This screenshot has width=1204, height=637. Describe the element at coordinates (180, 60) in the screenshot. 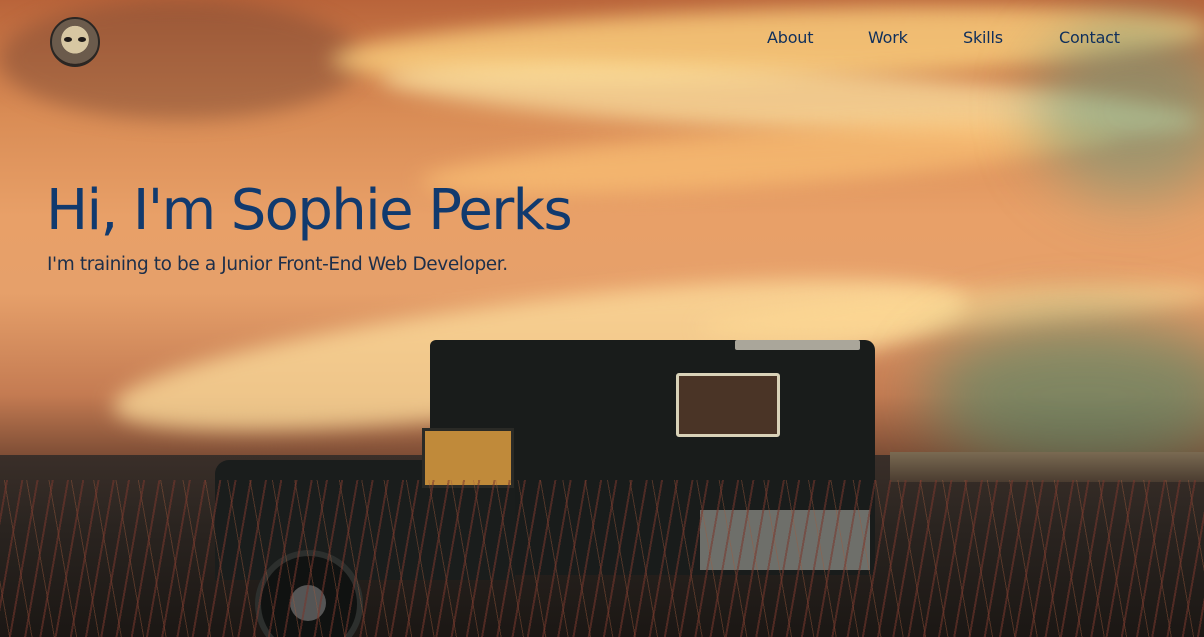

I see `sky-shadow` at that location.